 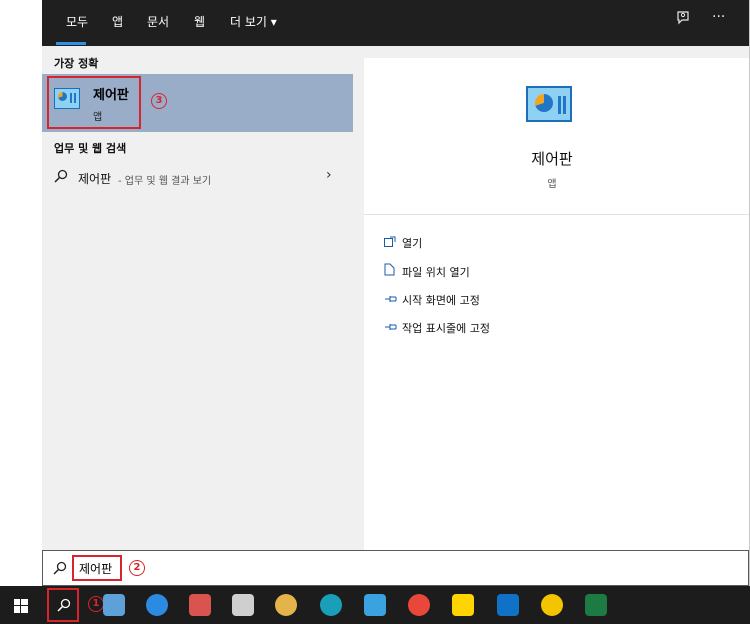 What do you see at coordinates (243, 605) in the screenshot?
I see `notepad-icon` at bounding box center [243, 605].